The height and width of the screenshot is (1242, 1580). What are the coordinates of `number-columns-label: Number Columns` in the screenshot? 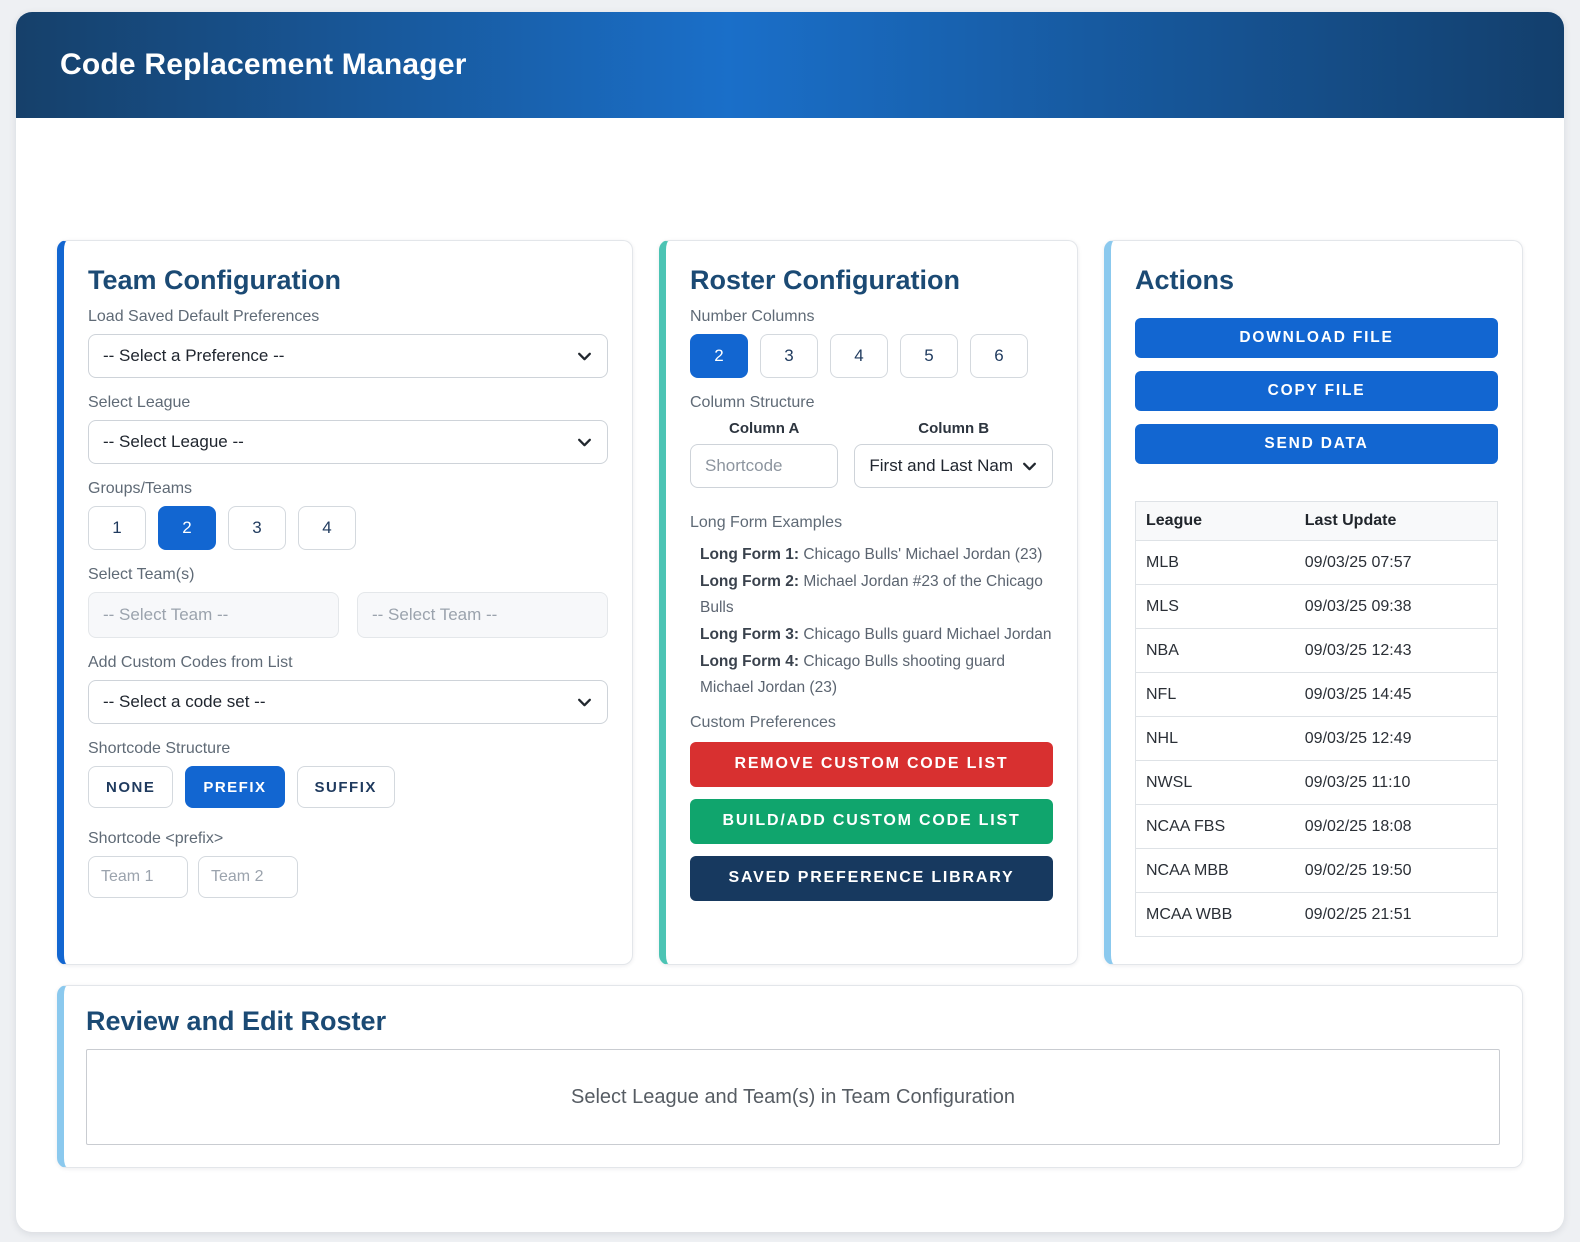 It's located at (752, 316).